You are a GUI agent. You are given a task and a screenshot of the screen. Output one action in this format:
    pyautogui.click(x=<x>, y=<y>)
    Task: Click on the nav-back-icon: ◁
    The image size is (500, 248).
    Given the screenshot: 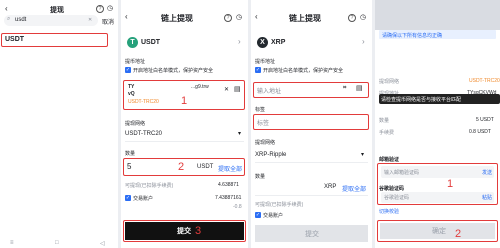 What is the action you would take?
    pyautogui.click(x=102, y=244)
    